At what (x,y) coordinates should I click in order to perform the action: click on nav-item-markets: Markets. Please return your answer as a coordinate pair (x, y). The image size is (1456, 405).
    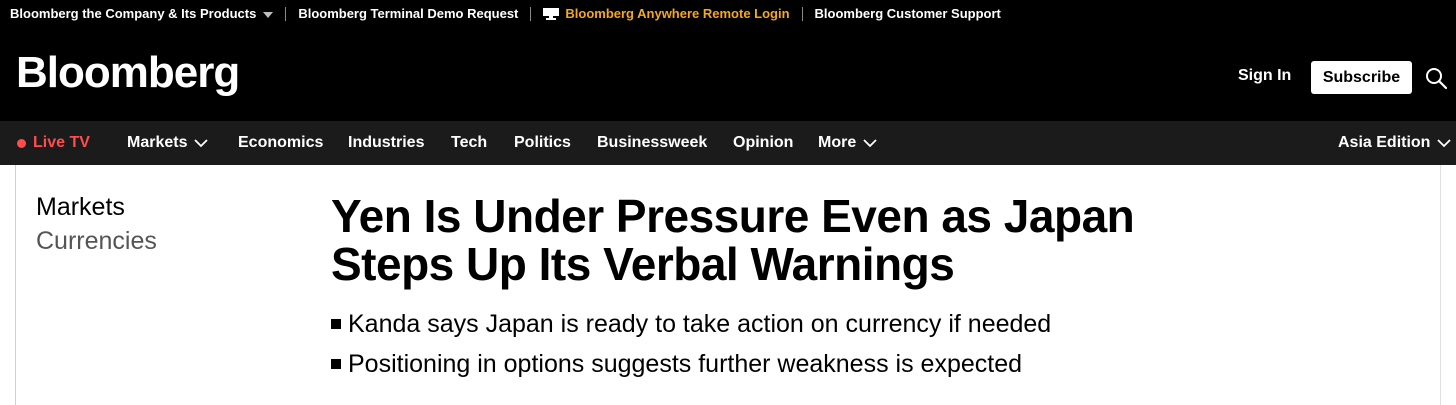
    Looking at the image, I should click on (168, 143).